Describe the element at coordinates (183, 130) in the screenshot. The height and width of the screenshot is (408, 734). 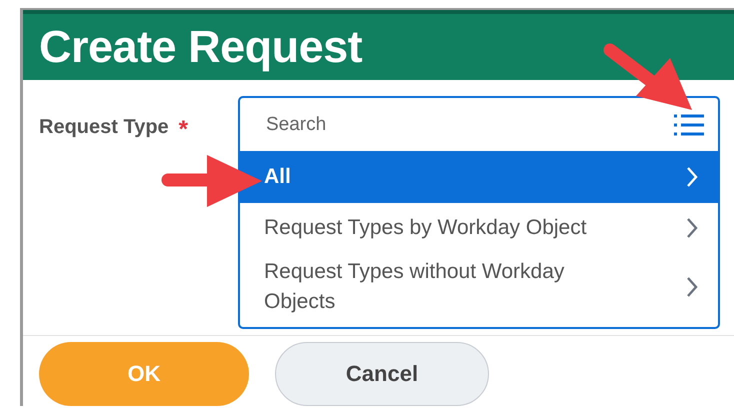
I see `required-mark: *` at that location.